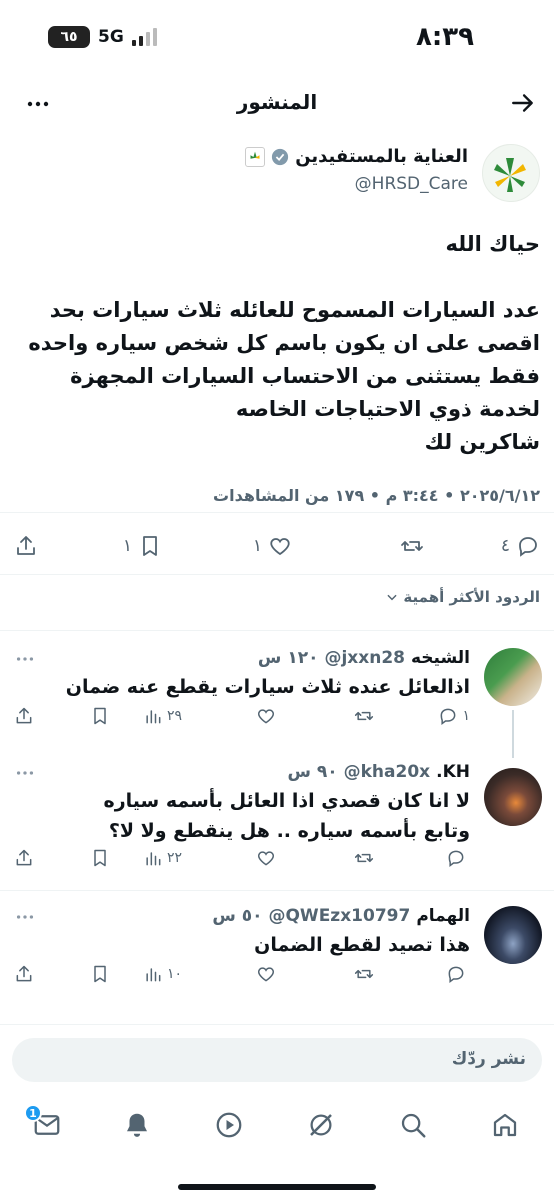  Describe the element at coordinates (277, 1130) in the screenshot. I see `bottom-tab-bar: 1` at that location.